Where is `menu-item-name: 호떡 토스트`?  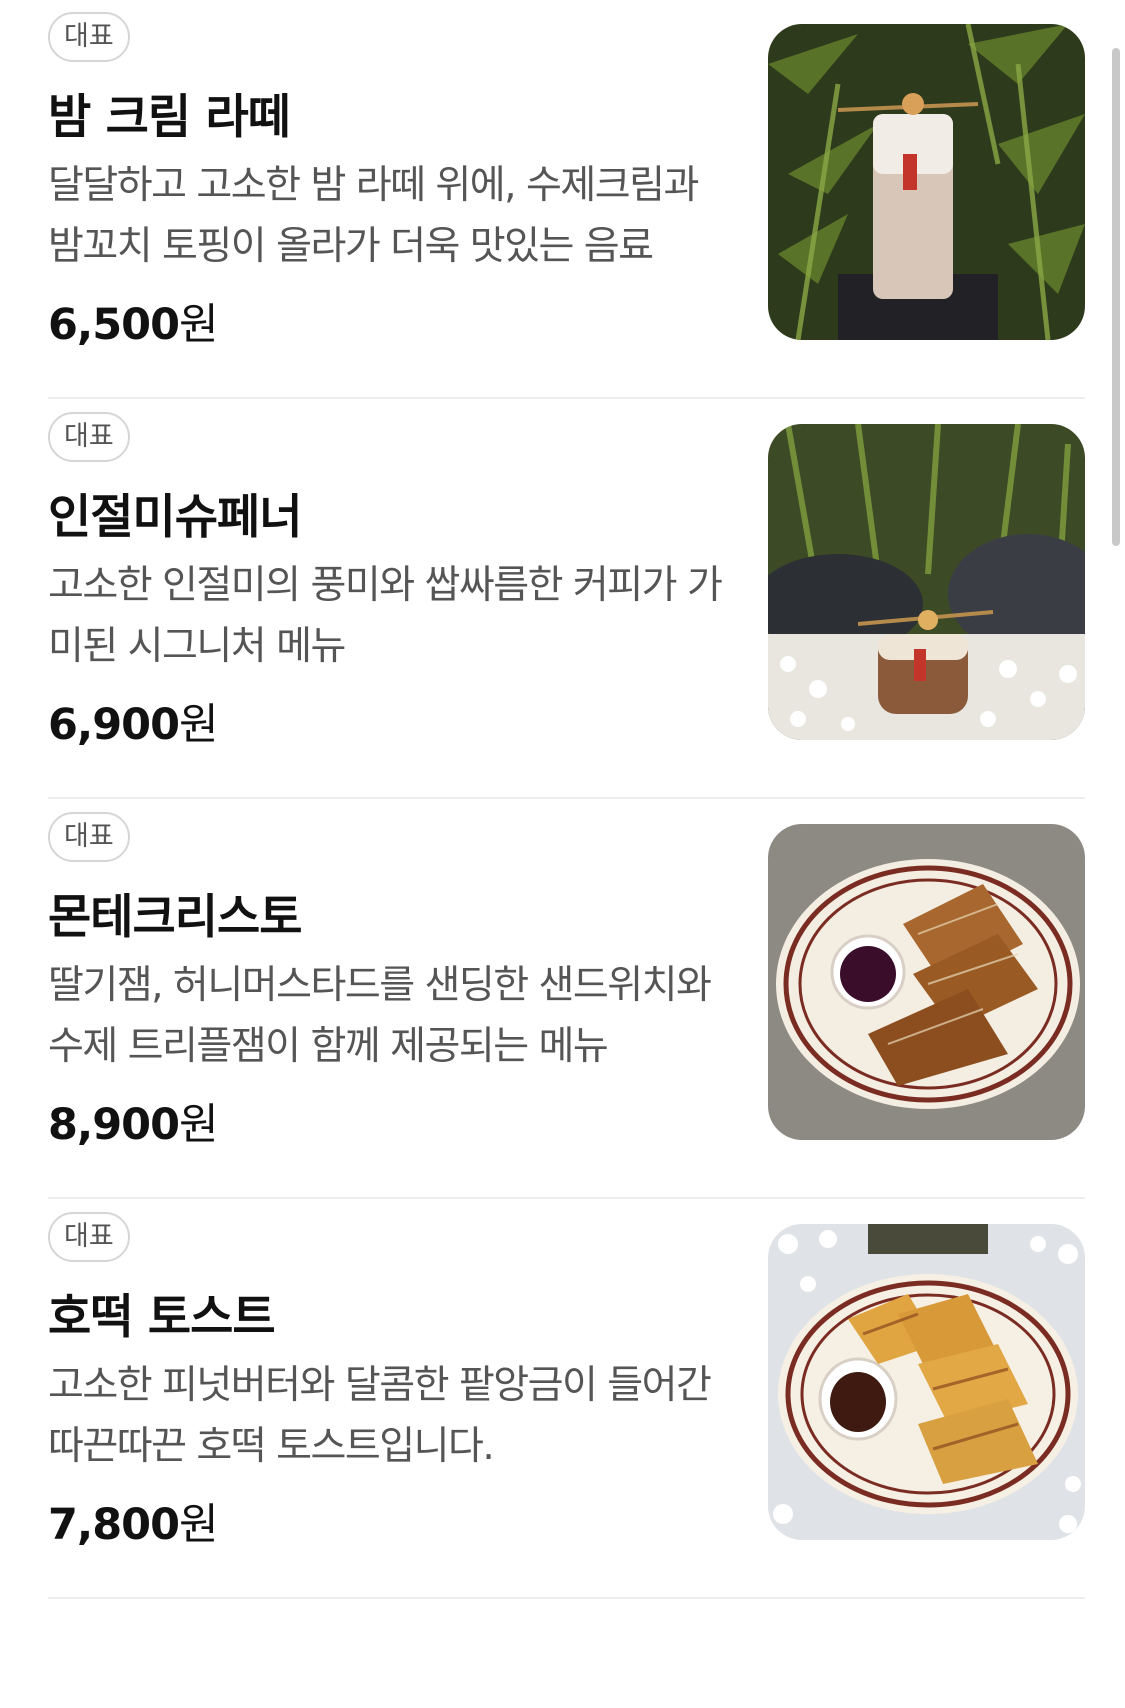
menu-item-name: 호떡 토스트 is located at coordinates (162, 1317).